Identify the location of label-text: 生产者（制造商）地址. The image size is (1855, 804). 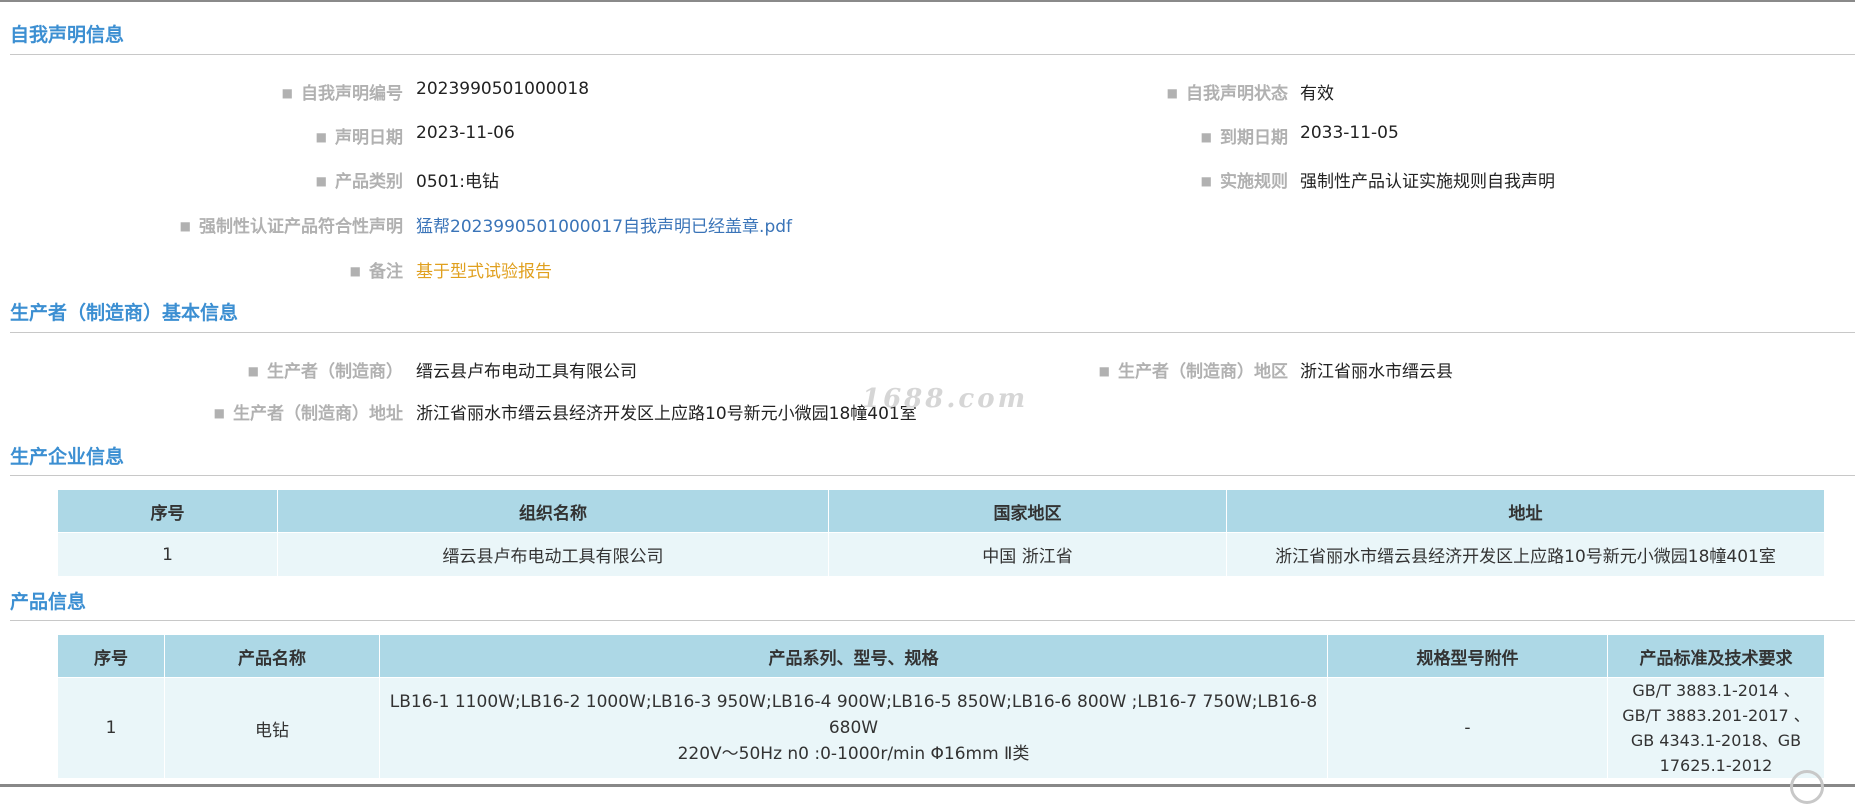
(318, 414).